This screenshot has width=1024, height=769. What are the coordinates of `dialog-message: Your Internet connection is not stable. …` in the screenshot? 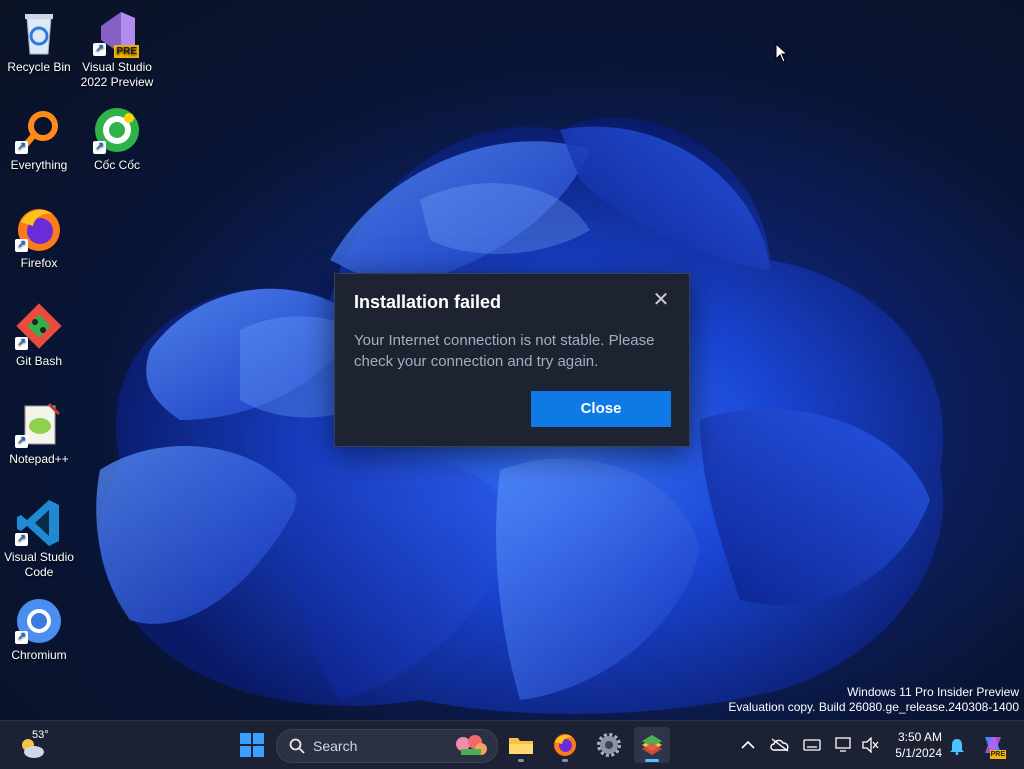 It's located at (504, 351).